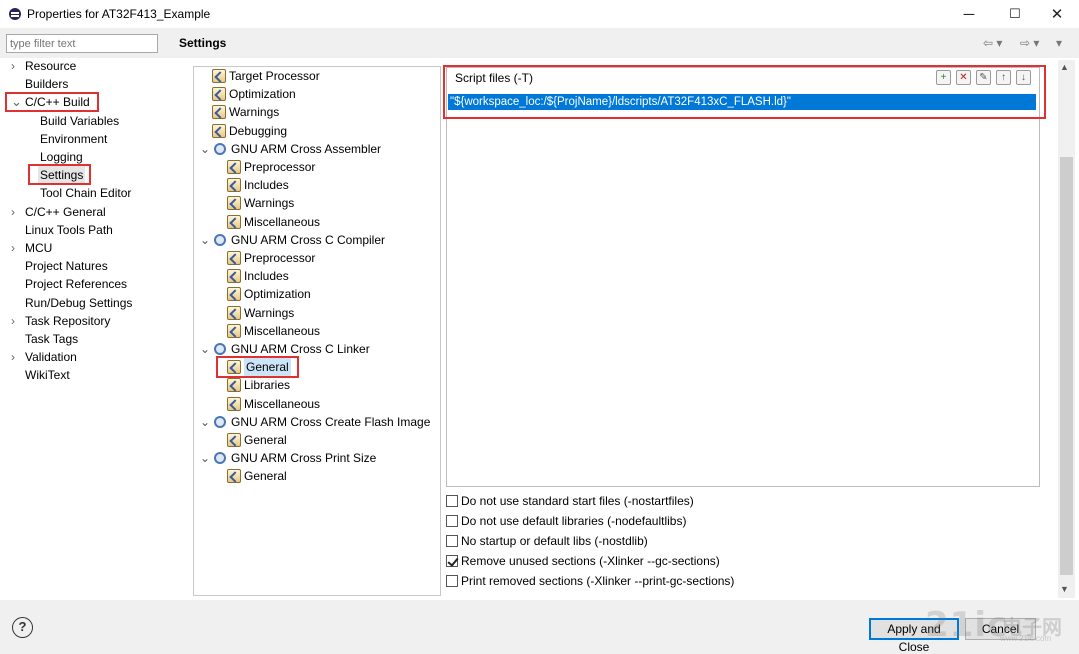 This screenshot has height=654, width=1079. What do you see at coordinates (203, 43) in the screenshot?
I see `page-title: Settings` at bounding box center [203, 43].